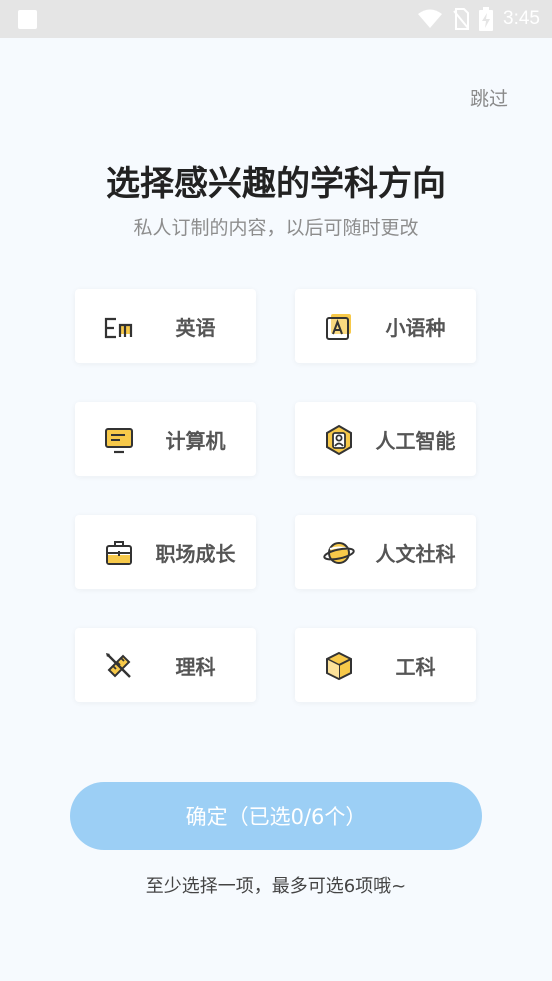 Image resolution: width=552 pixels, height=981 pixels. Describe the element at coordinates (276, 886) in the screenshot. I see `selection-hint: 至少选择一项，最多可选6项哦~` at that location.